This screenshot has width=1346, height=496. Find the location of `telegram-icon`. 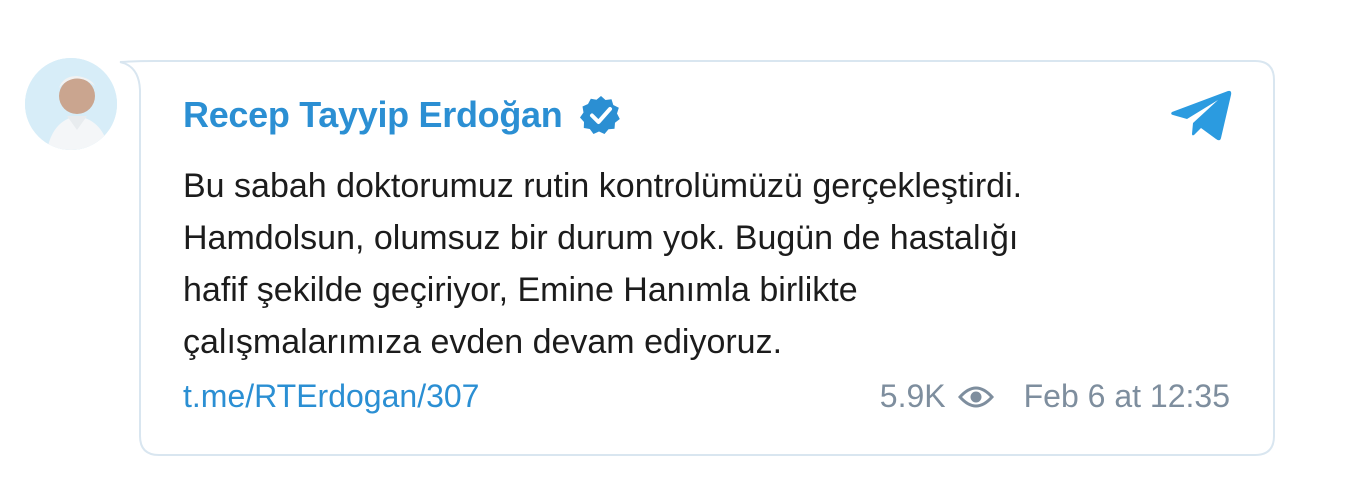

telegram-icon is located at coordinates (1201, 116).